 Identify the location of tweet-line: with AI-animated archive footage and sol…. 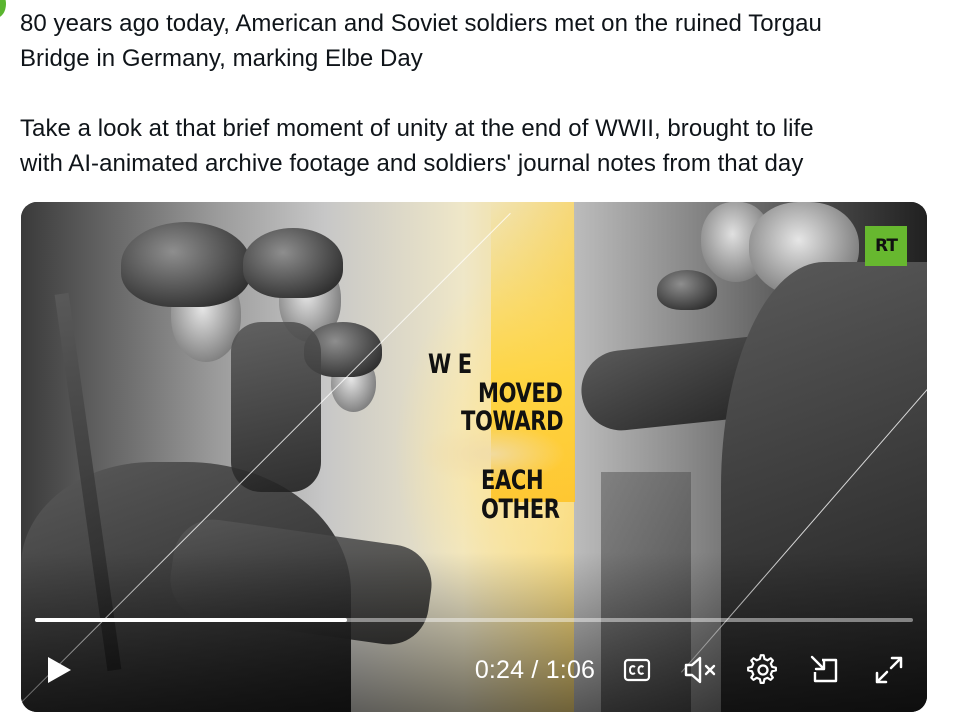
(412, 163).